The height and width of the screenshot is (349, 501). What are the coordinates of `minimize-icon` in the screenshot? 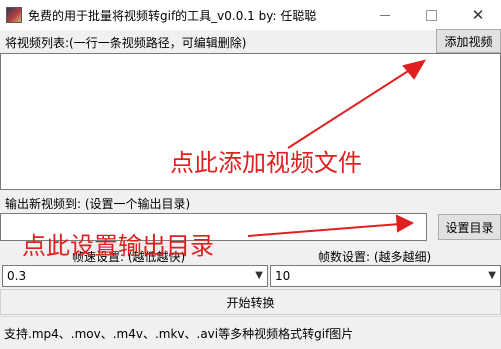 It's located at (385, 15).